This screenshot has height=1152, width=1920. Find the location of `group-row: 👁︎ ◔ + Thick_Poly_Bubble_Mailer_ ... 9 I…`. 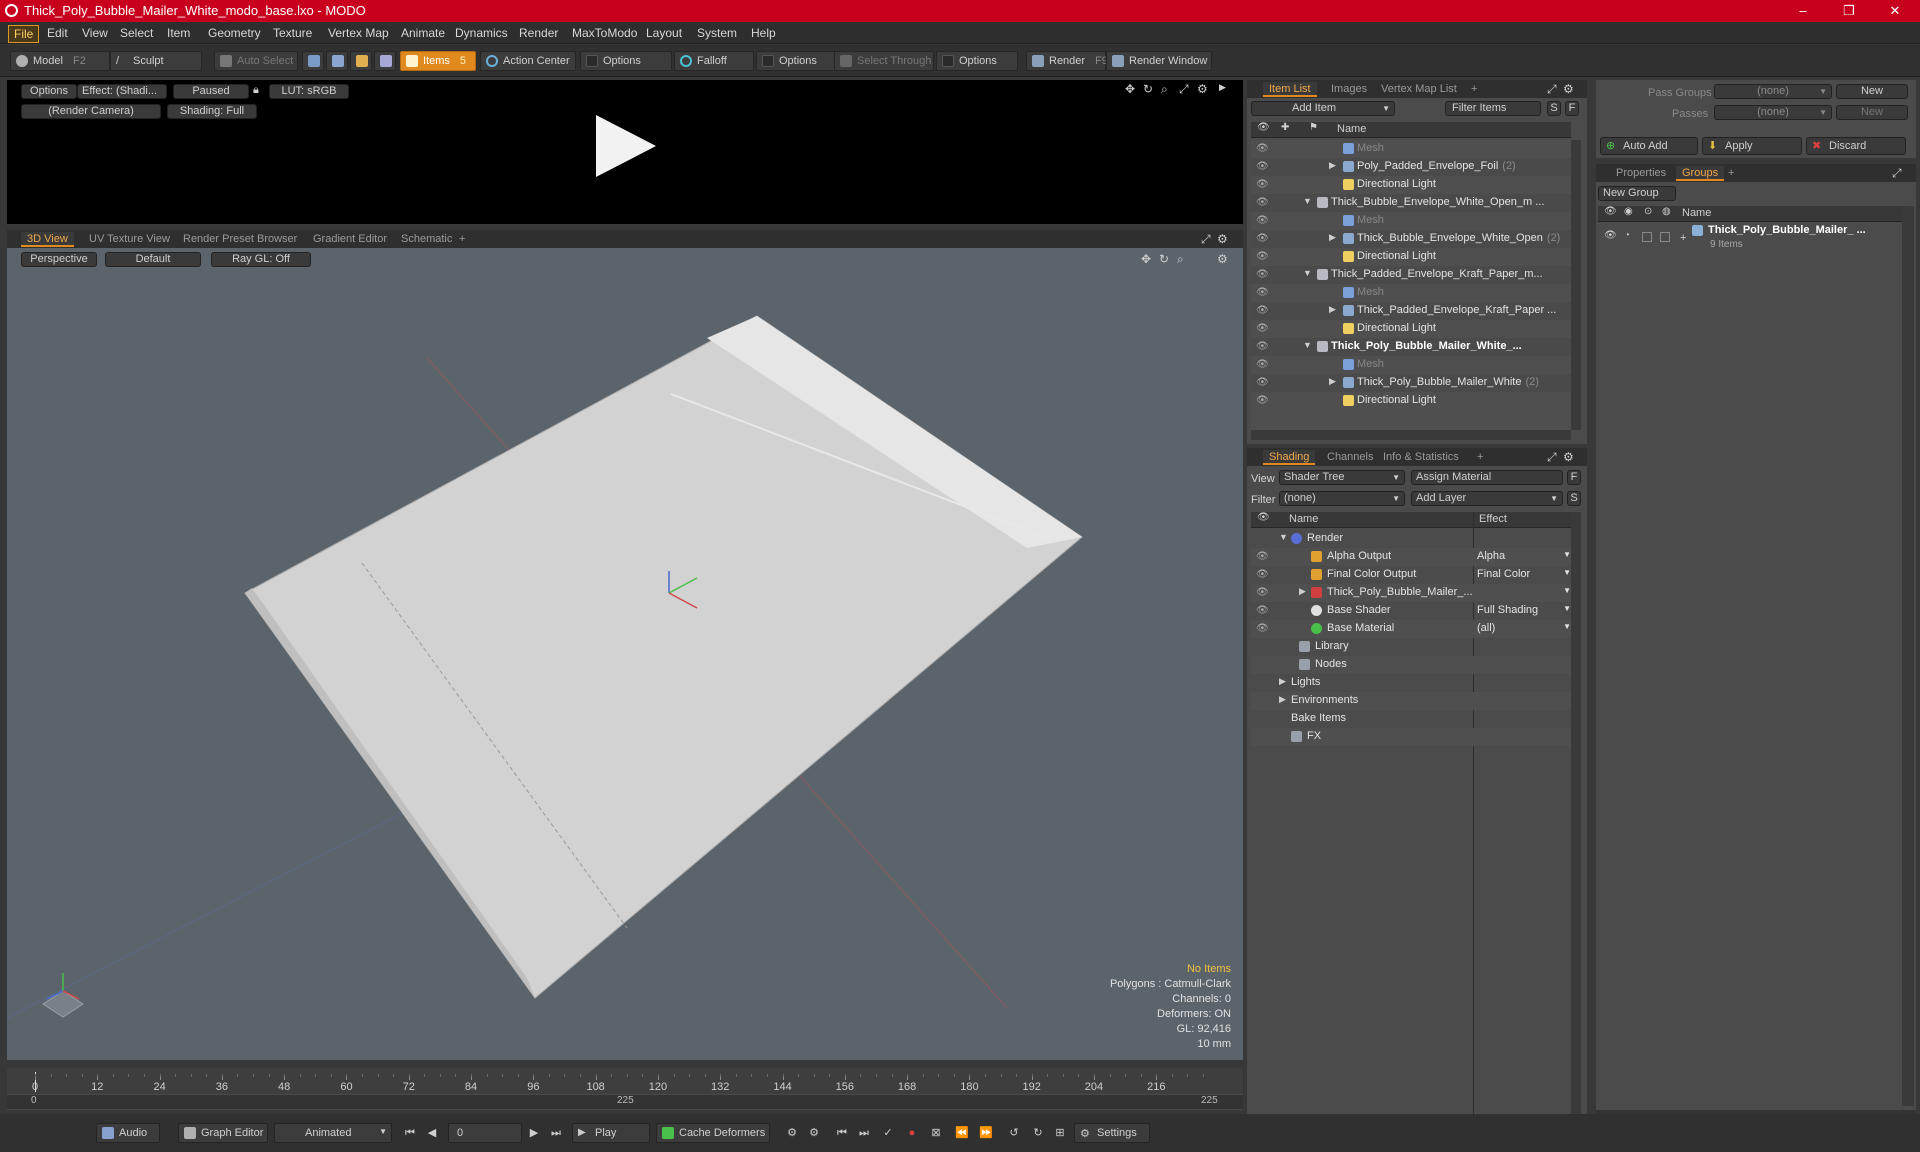

group-row: 👁︎ ◔ + Thick_Poly_Bubble_Mailer_ ... 9 I… is located at coordinates (1750, 239).